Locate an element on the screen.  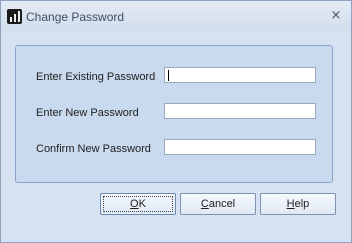
confirm-password-label: Confirm New Password is located at coordinates (93, 149).